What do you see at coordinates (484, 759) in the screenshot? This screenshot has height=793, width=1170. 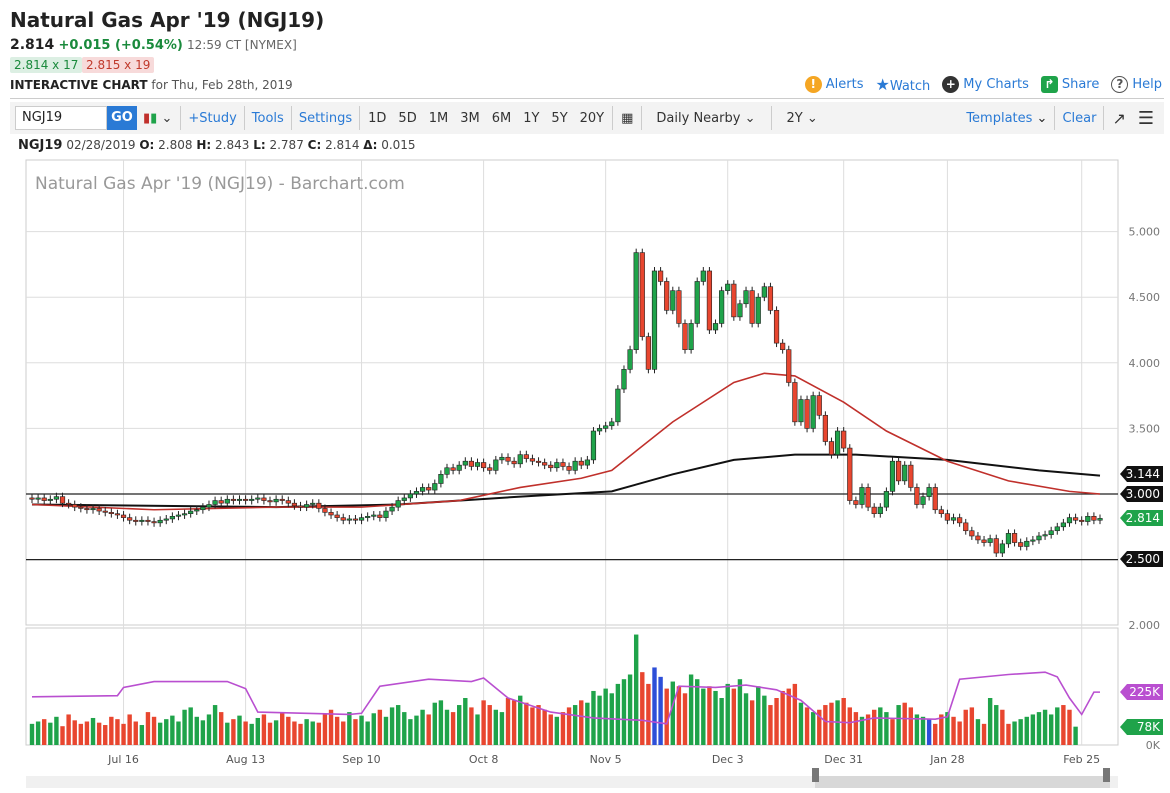 I see `x-tick-label: Oct 8` at bounding box center [484, 759].